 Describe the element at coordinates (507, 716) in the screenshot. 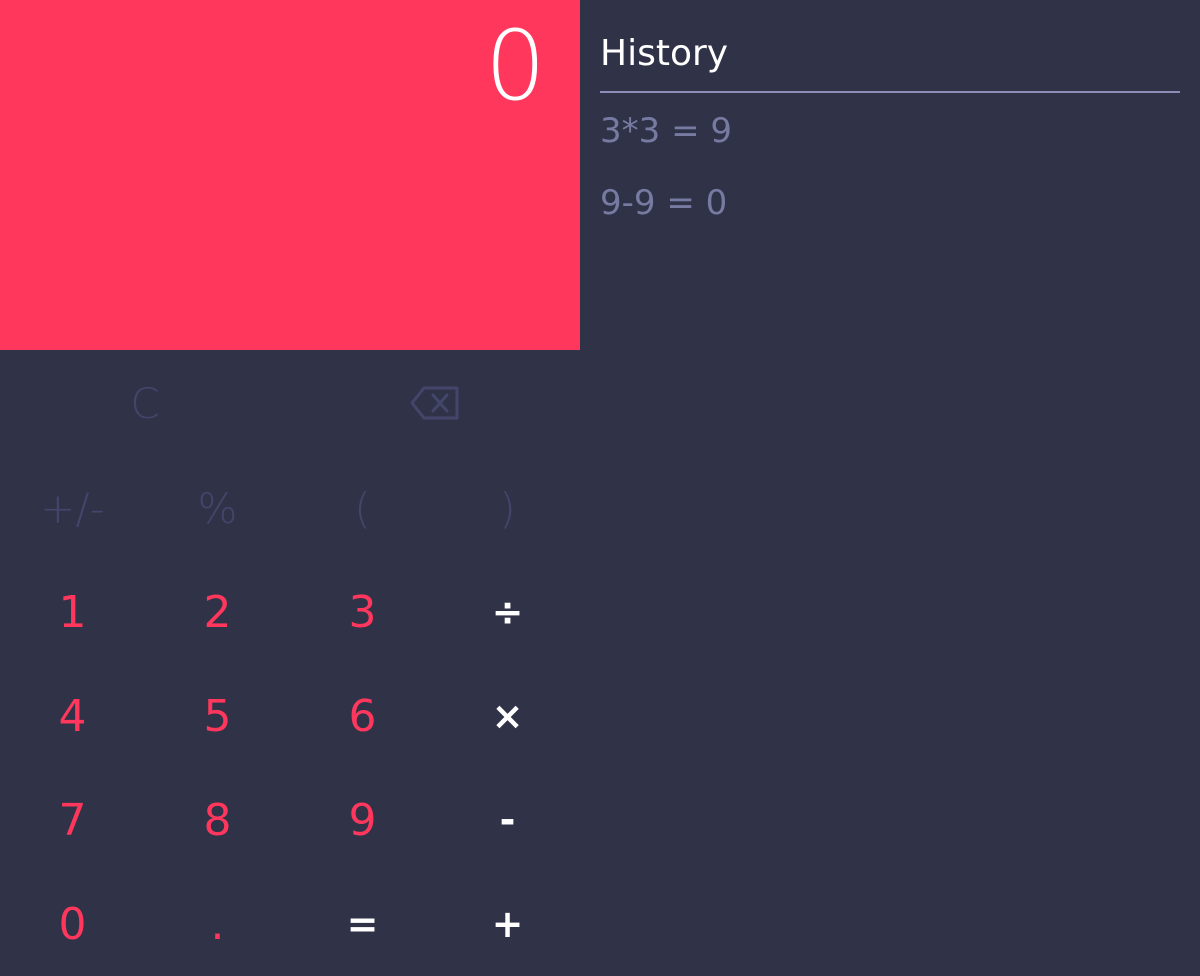

I see `multiply-button: ×` at that location.